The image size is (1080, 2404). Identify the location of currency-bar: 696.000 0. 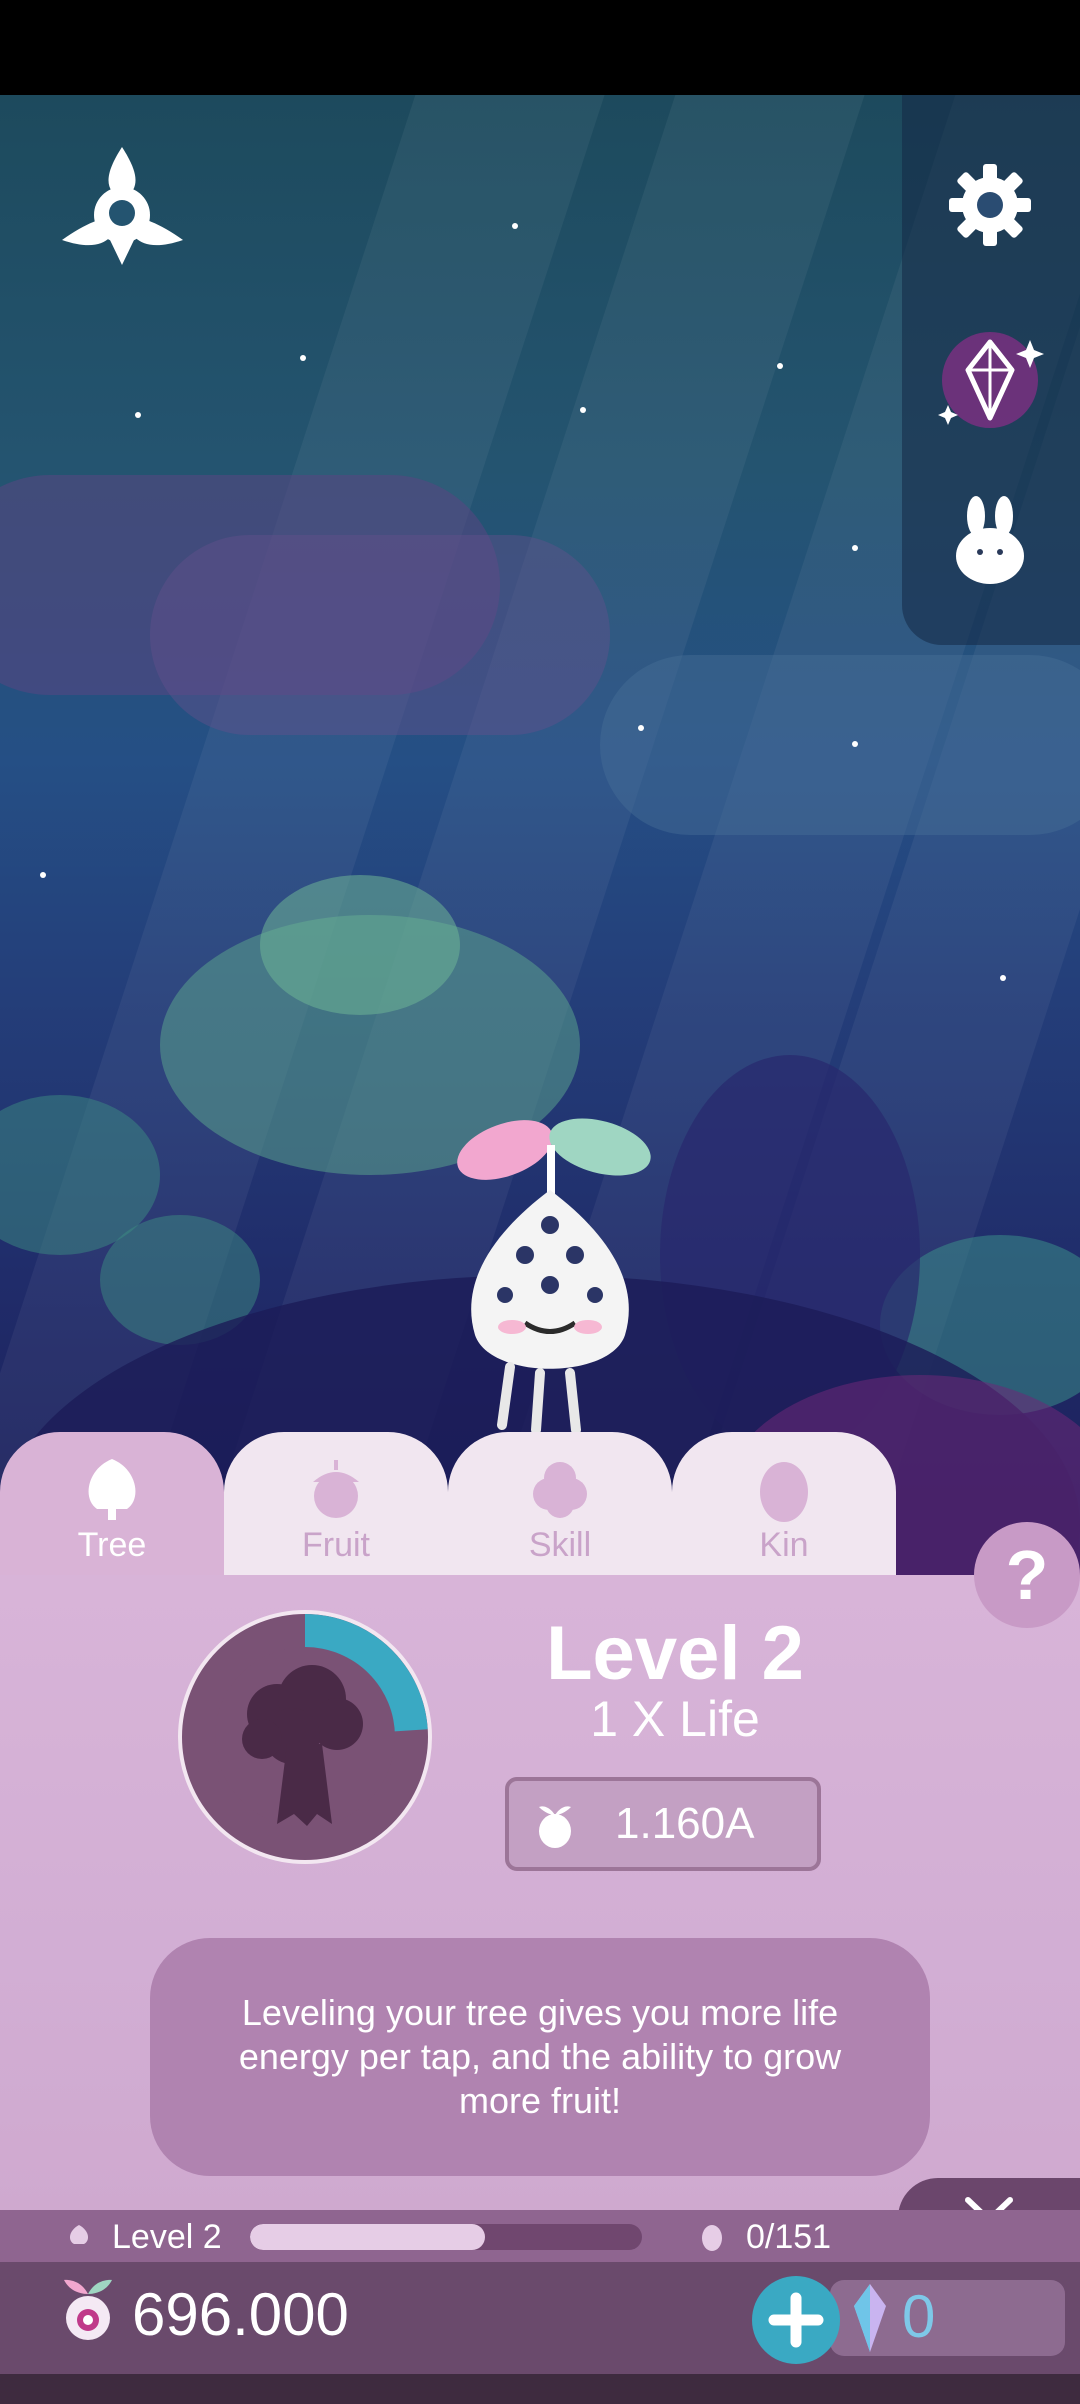
(540, 2318).